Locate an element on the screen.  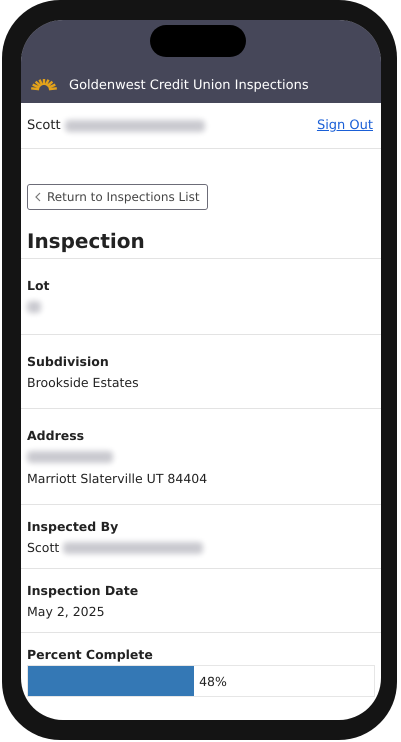
sign-out-link: Sign Out is located at coordinates (344, 125).